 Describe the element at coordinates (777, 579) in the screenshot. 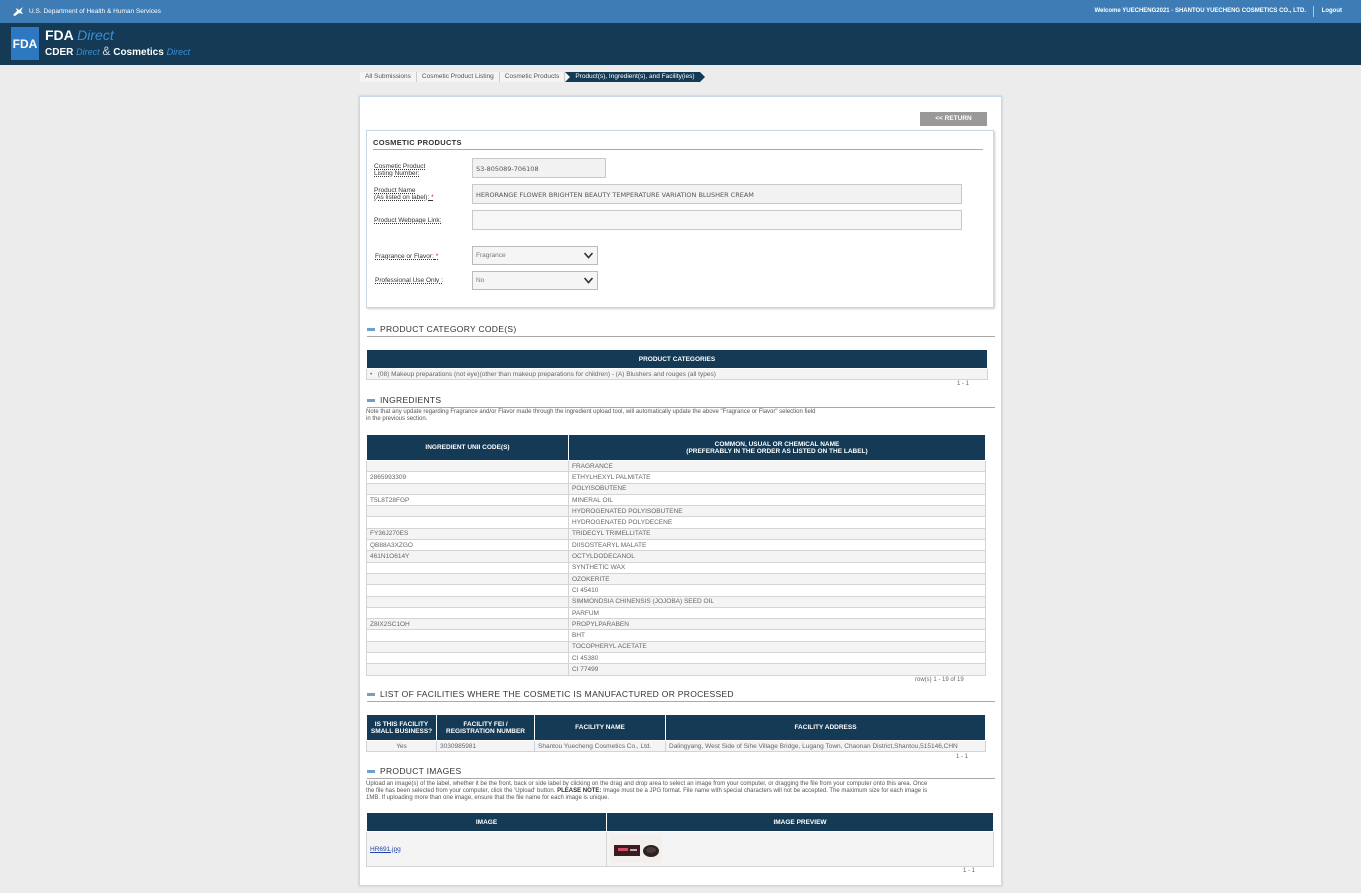

I see `ingredient-name-cell: OZOKERITE` at that location.